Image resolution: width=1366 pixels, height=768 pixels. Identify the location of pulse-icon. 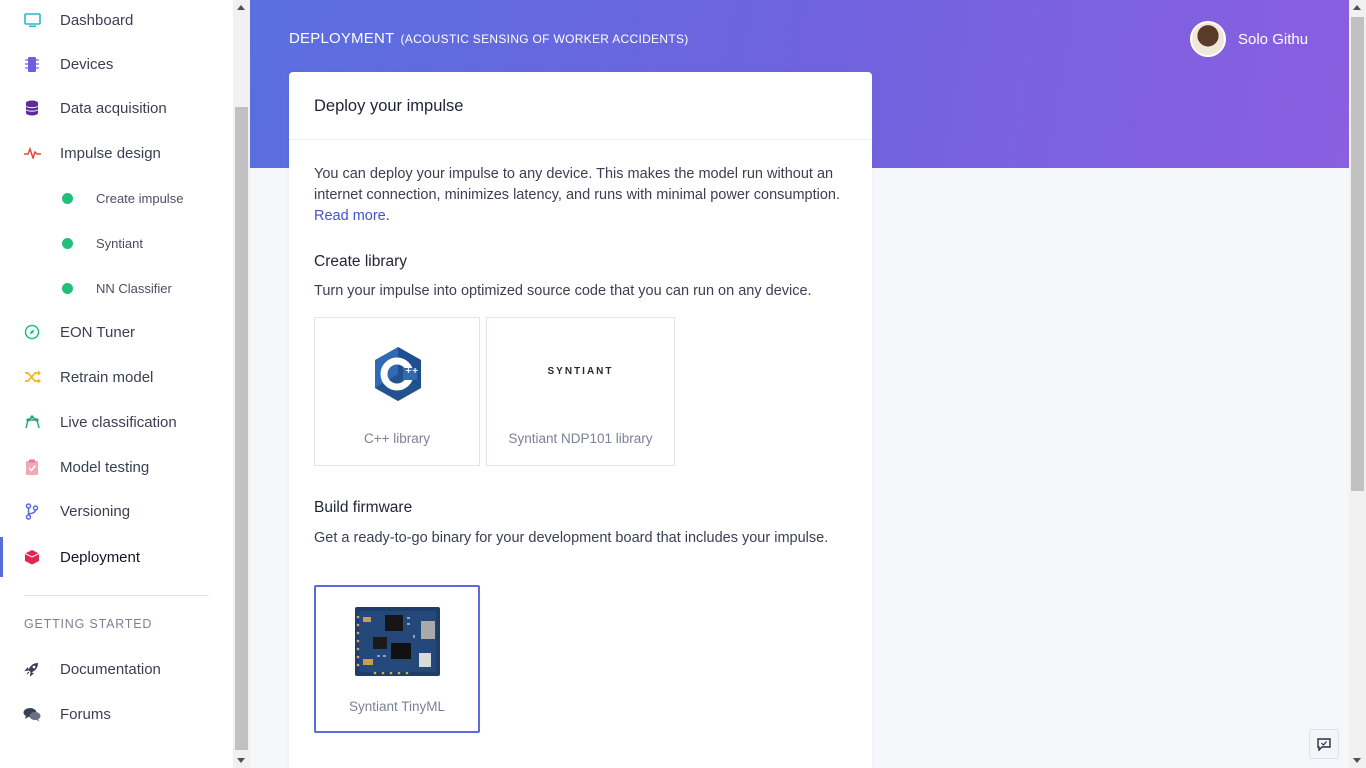
(32, 153).